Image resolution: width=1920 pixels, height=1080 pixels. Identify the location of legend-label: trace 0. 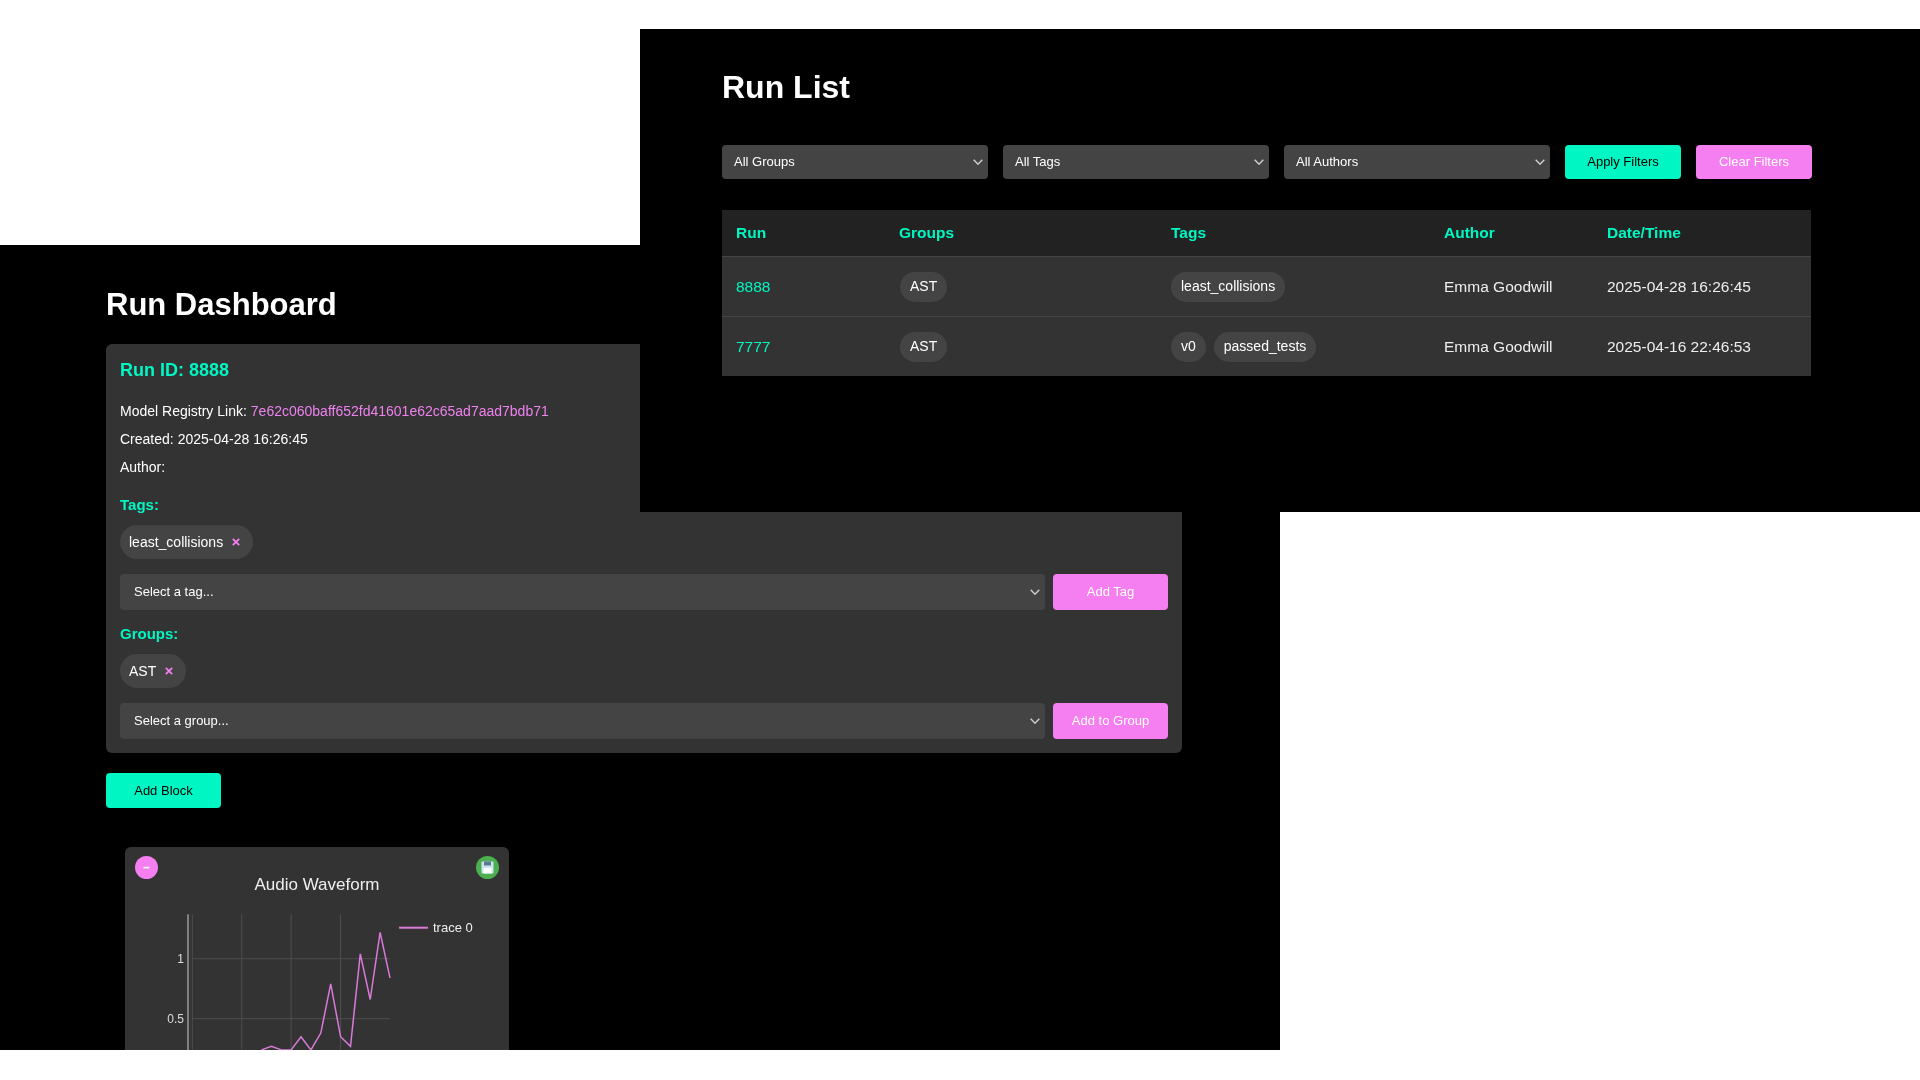
(453, 928).